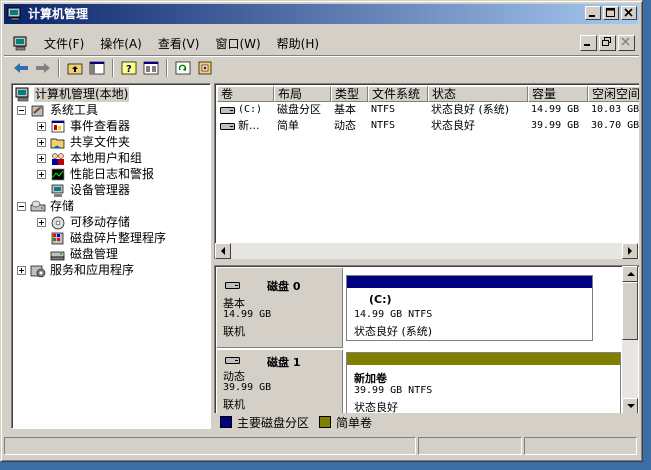 The height and width of the screenshot is (470, 651). Describe the element at coordinates (558, 94) in the screenshot. I see `column-header-capacity: 容量` at that location.